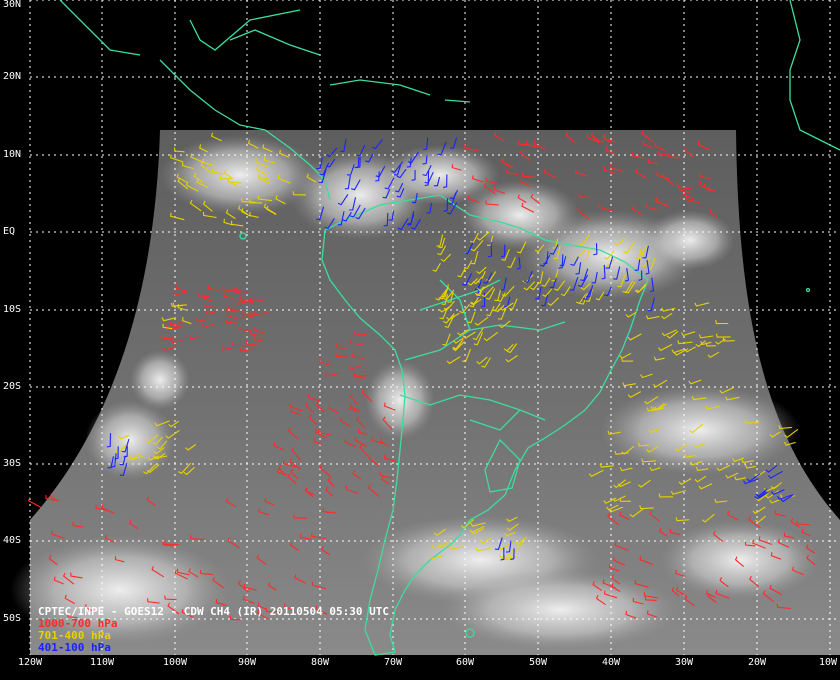 This screenshot has height=680, width=840. Describe the element at coordinates (175, 662) in the screenshot. I see `longitude-label: 100W` at that location.